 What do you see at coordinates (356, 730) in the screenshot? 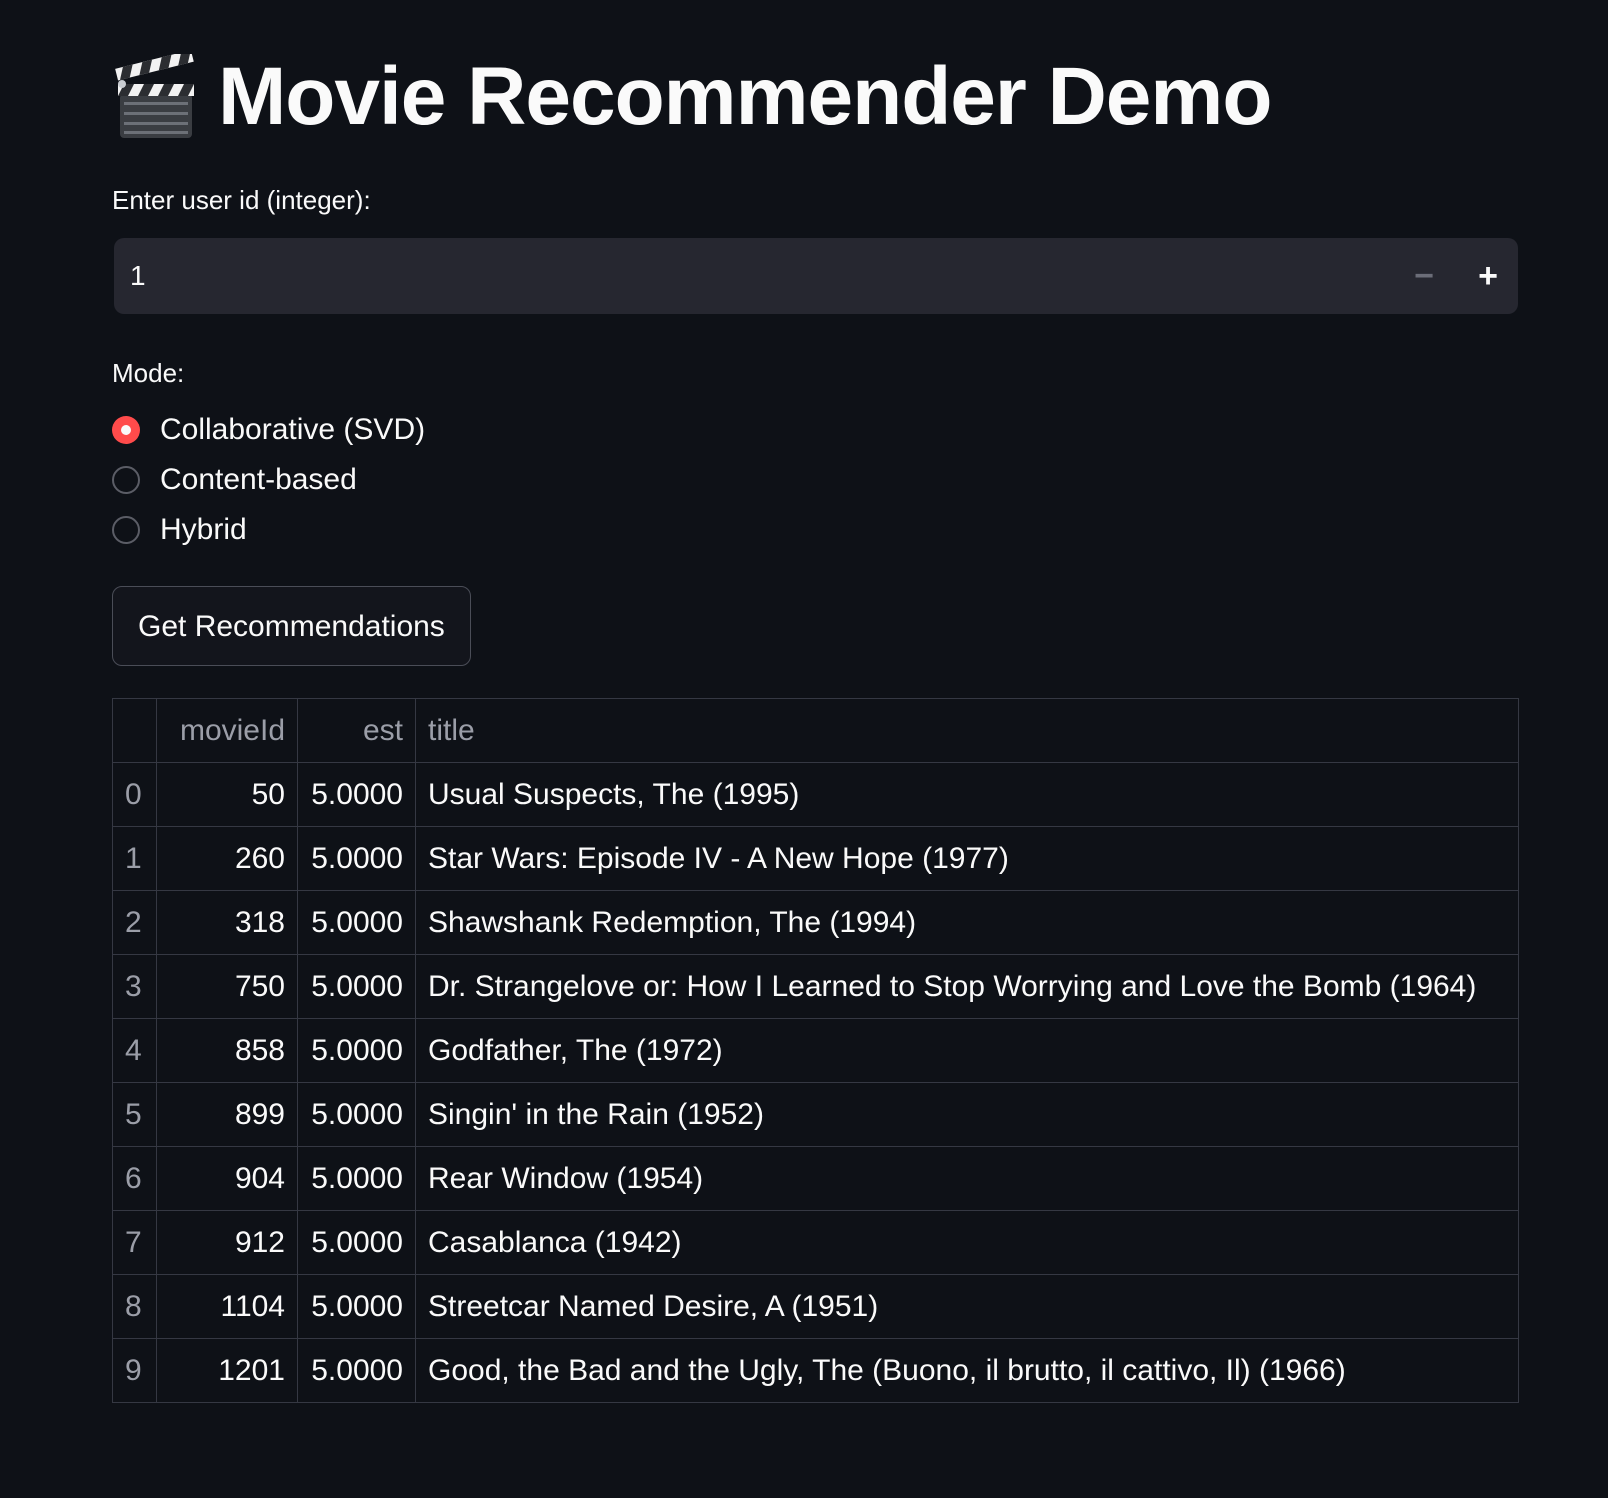
I see `column-header-est: est` at bounding box center [356, 730].